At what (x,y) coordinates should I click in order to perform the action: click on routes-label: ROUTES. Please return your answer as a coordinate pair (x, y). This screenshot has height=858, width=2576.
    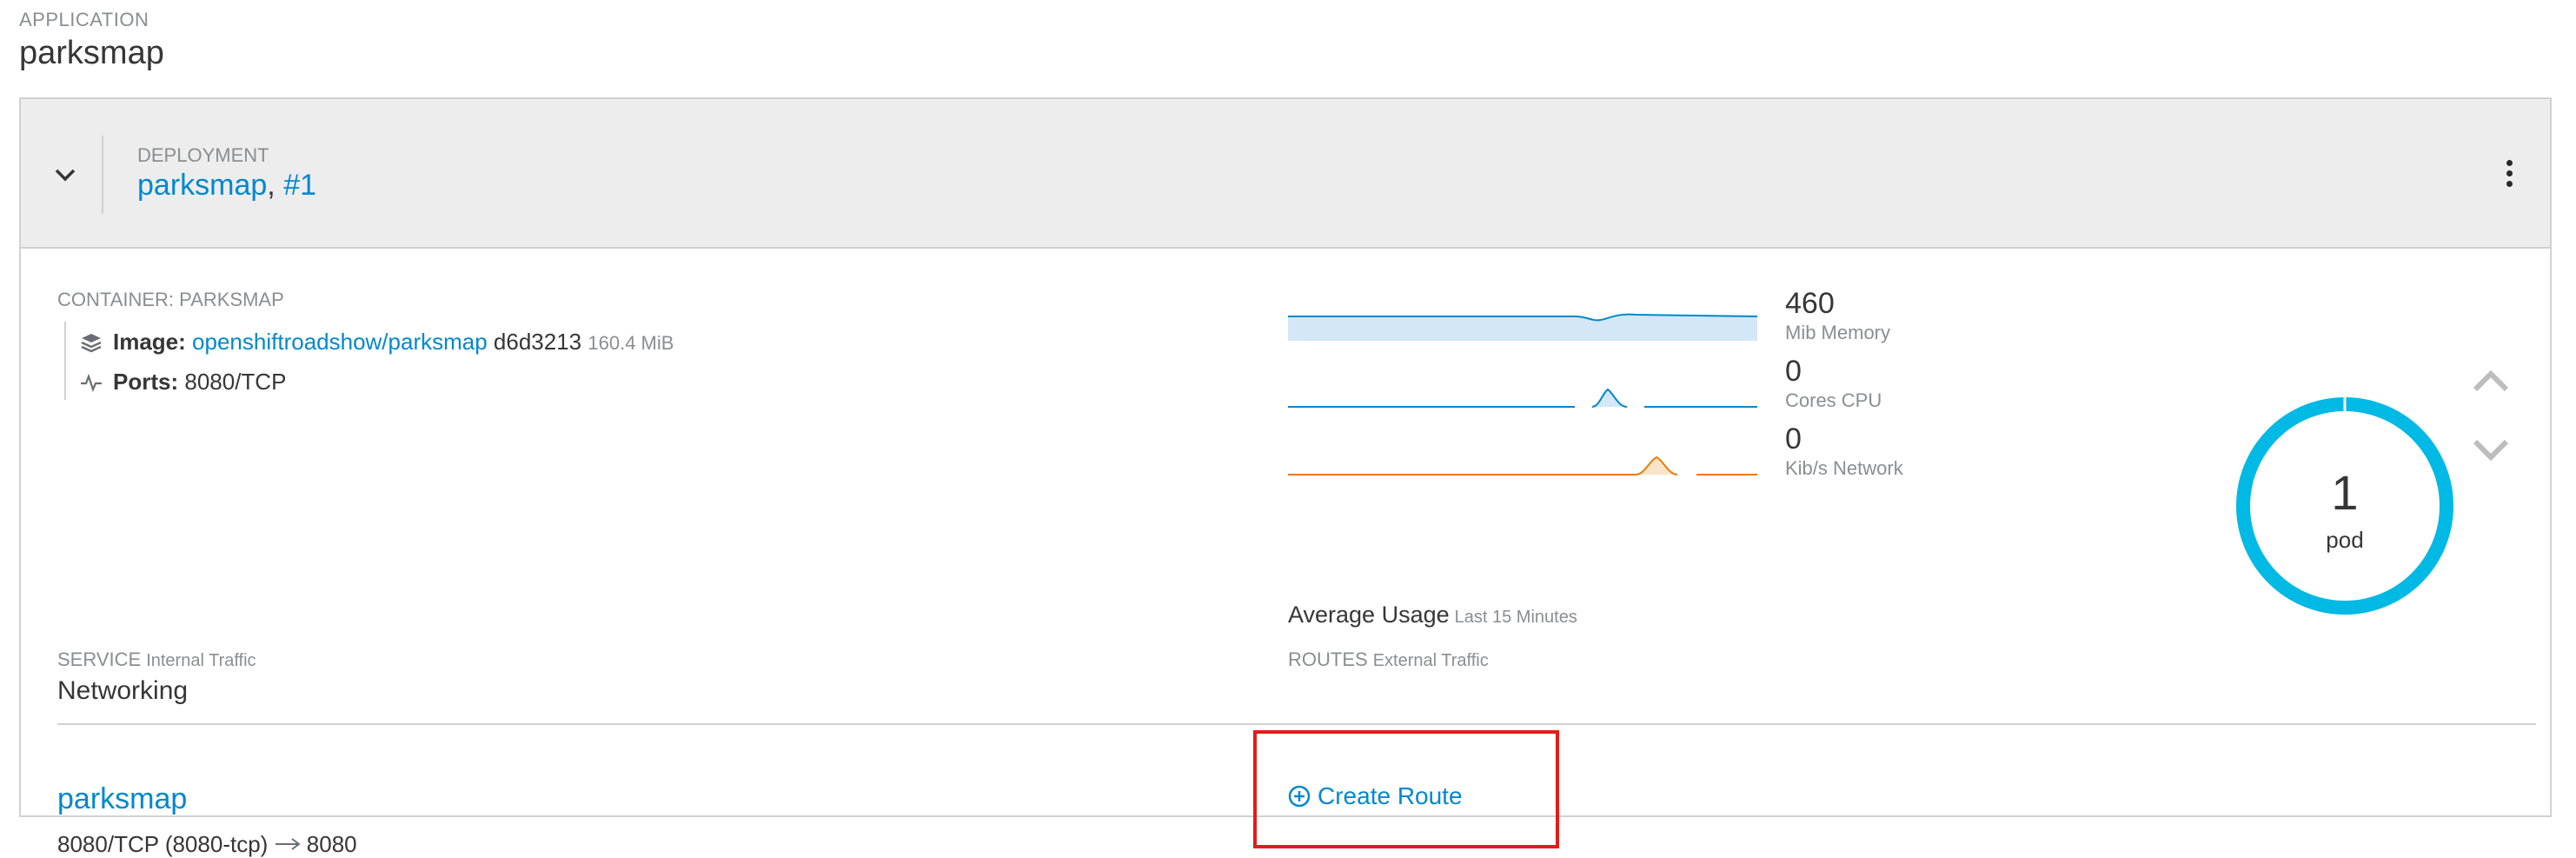
    Looking at the image, I should click on (1328, 659).